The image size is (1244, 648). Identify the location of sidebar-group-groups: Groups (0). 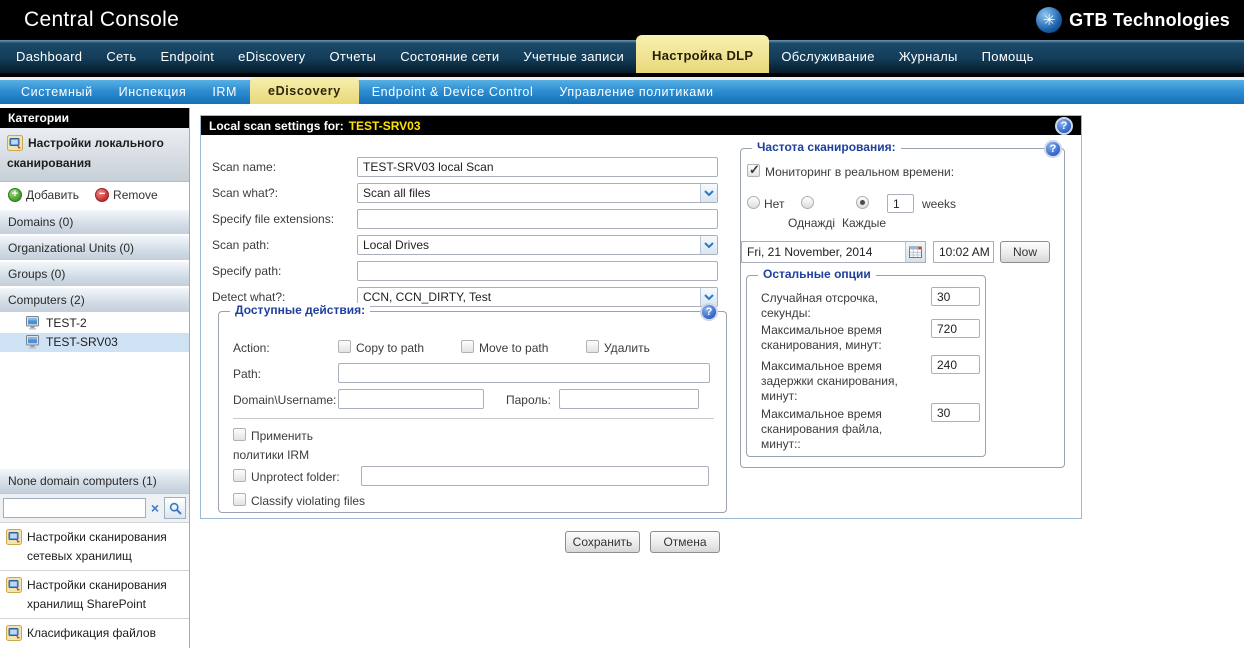
(94, 273).